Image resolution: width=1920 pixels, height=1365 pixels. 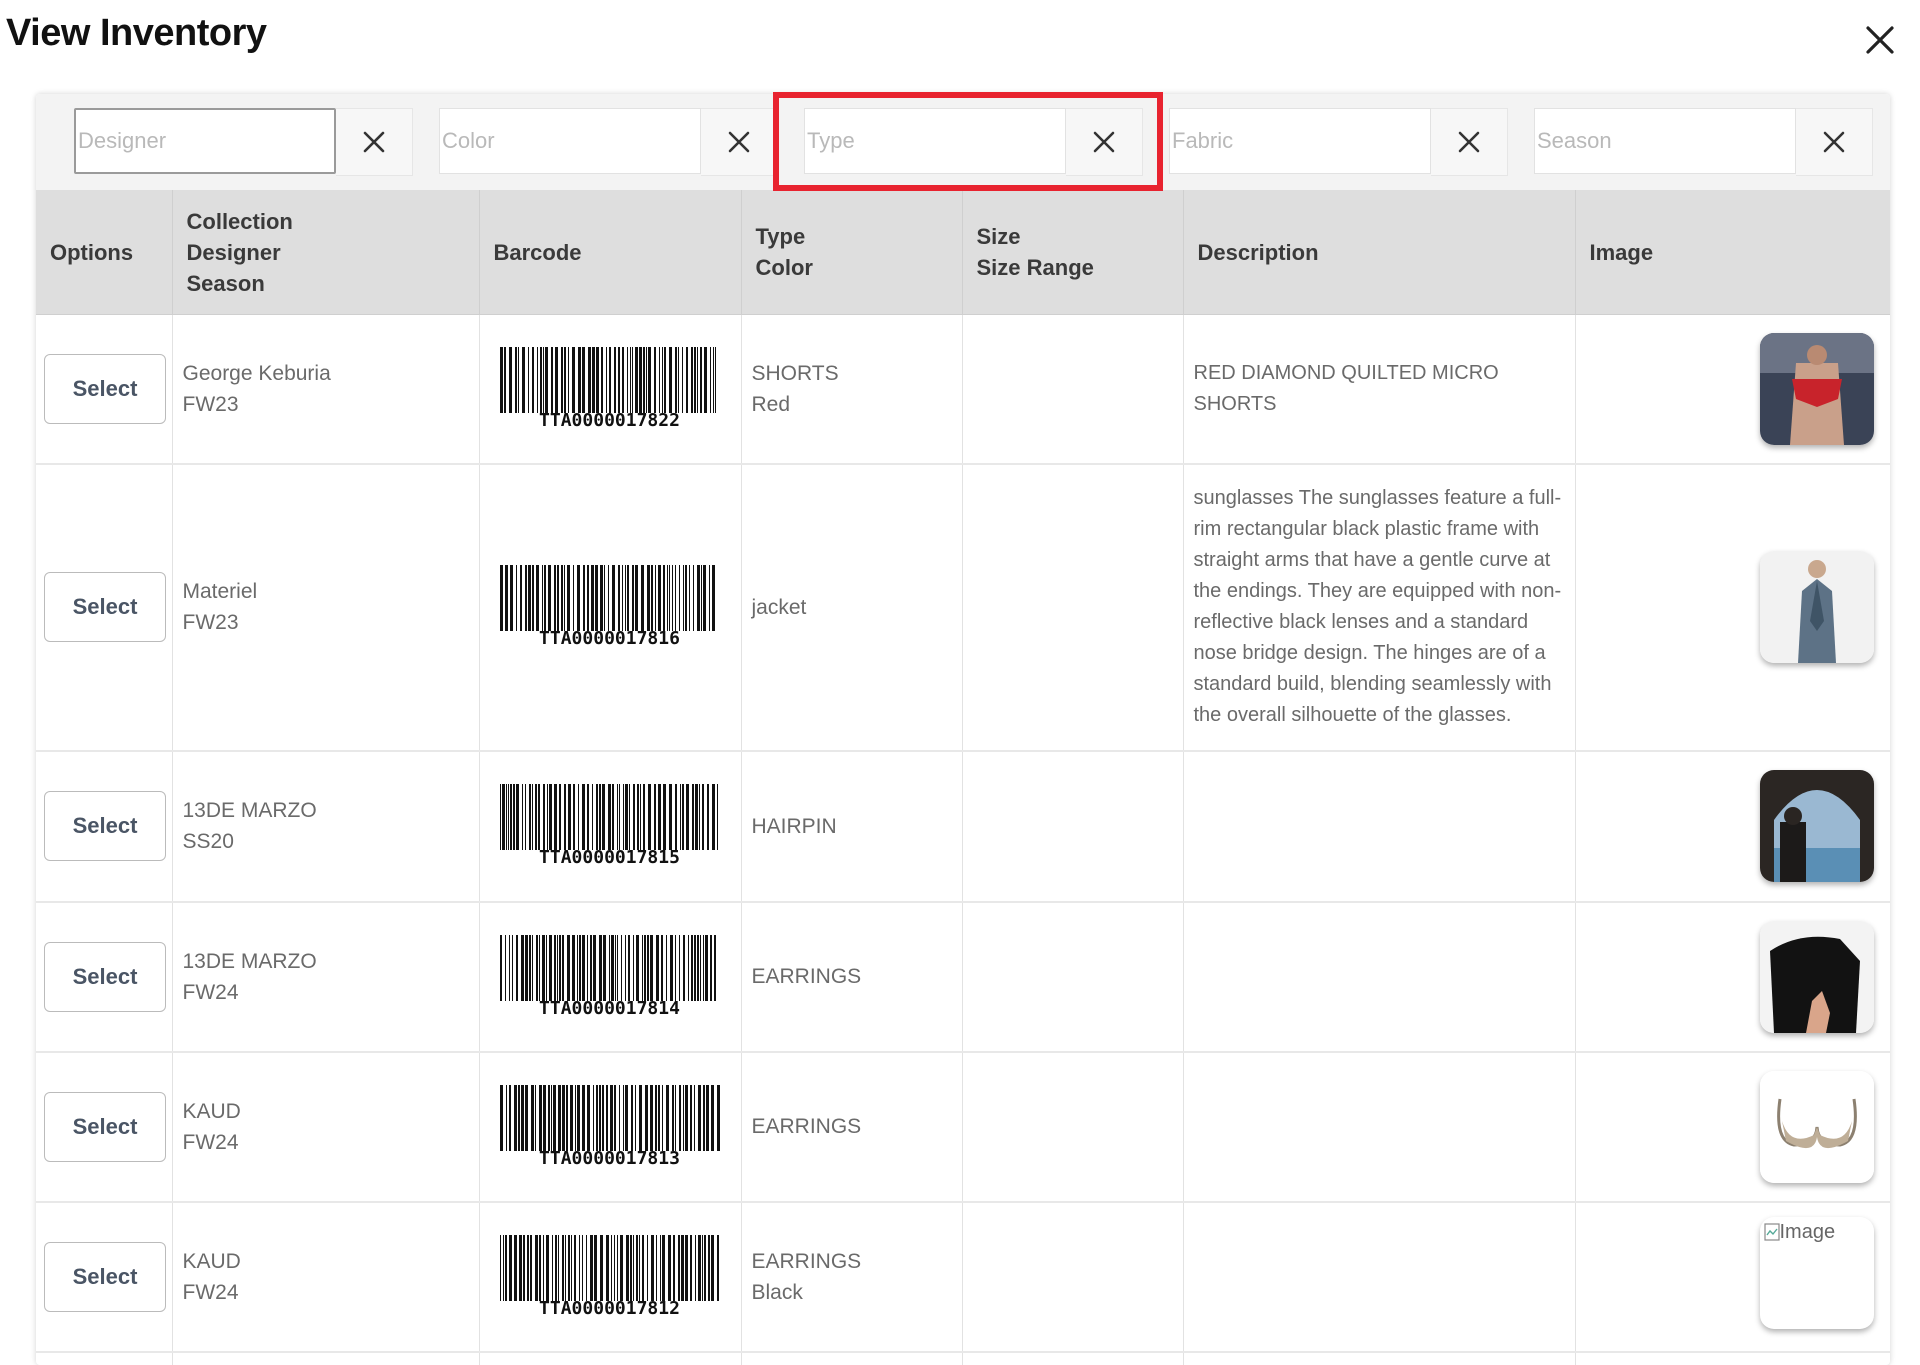 I want to click on season-filter-clear-button, so click(x=1834, y=142).